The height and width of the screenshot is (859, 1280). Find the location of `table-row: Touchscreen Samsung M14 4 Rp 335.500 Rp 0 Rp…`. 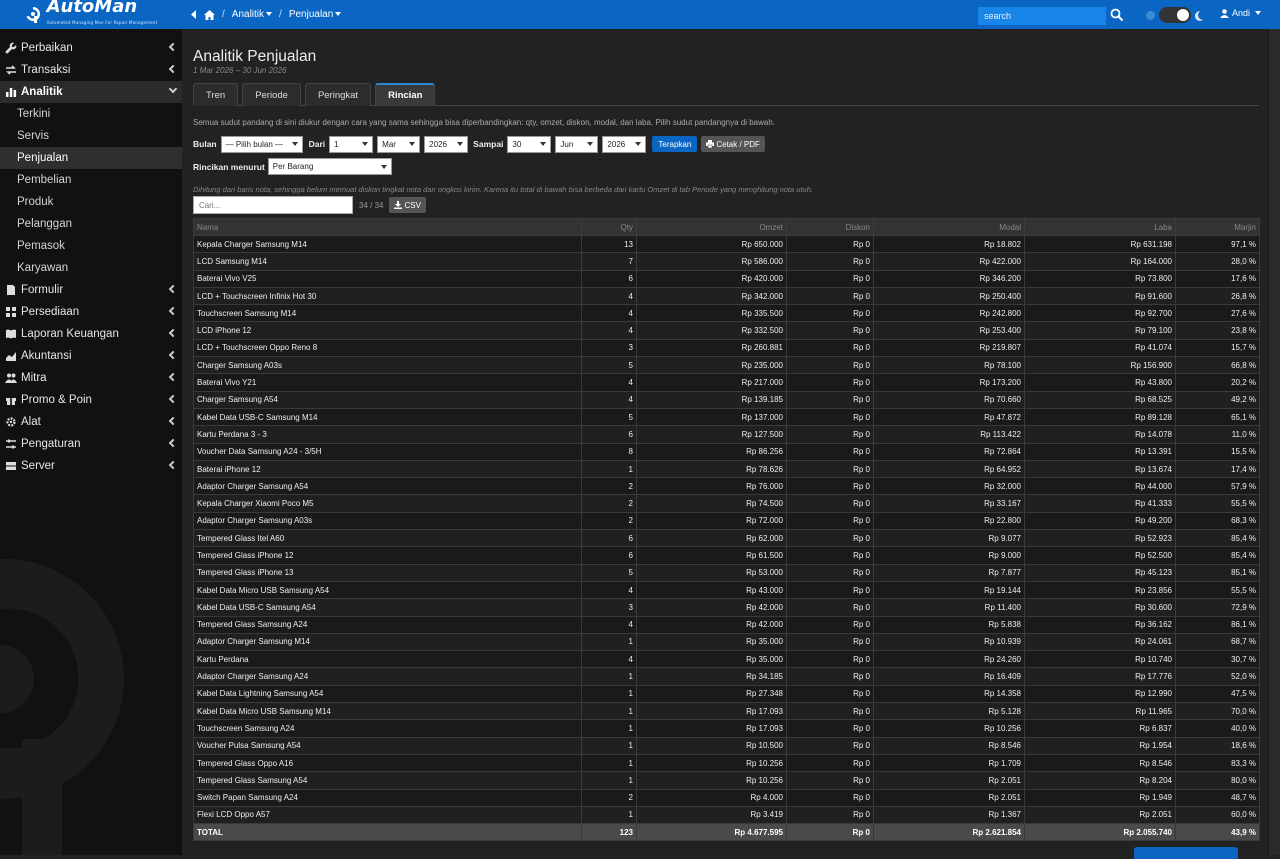

table-row: Touchscreen Samsung M14 4 Rp 335.500 Rp 0 Rp… is located at coordinates (726, 313).